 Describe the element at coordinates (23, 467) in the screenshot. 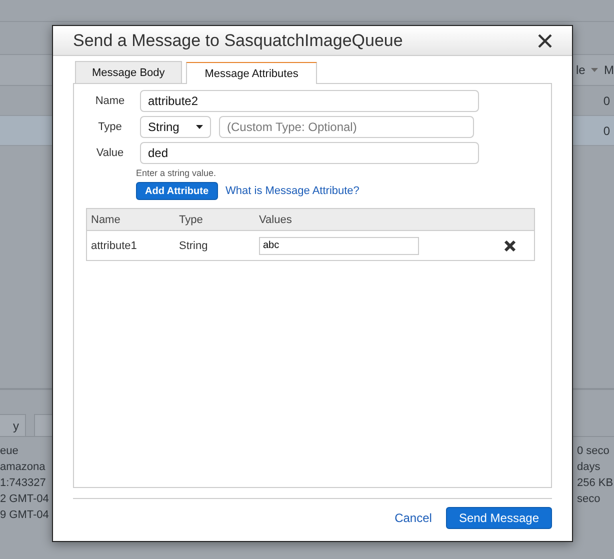

I see `detail-value: amazona` at that location.